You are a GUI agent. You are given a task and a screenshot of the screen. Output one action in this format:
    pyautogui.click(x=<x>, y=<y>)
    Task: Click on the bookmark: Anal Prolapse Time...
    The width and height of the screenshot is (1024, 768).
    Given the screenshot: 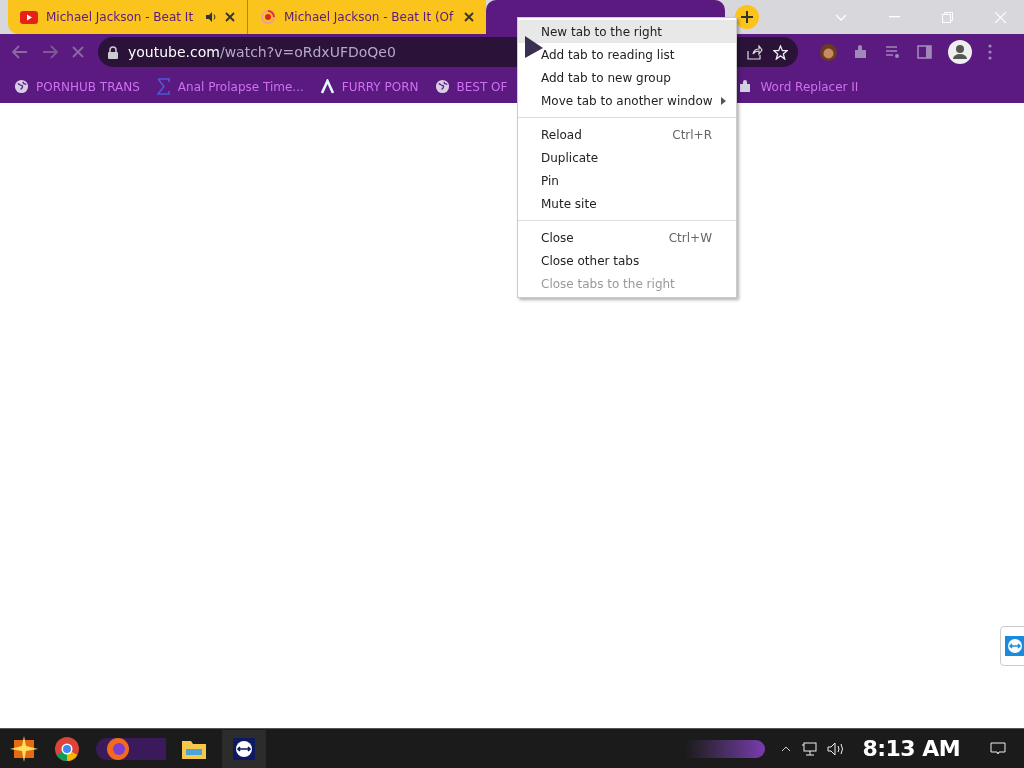 What is the action you would take?
    pyautogui.click(x=229, y=86)
    